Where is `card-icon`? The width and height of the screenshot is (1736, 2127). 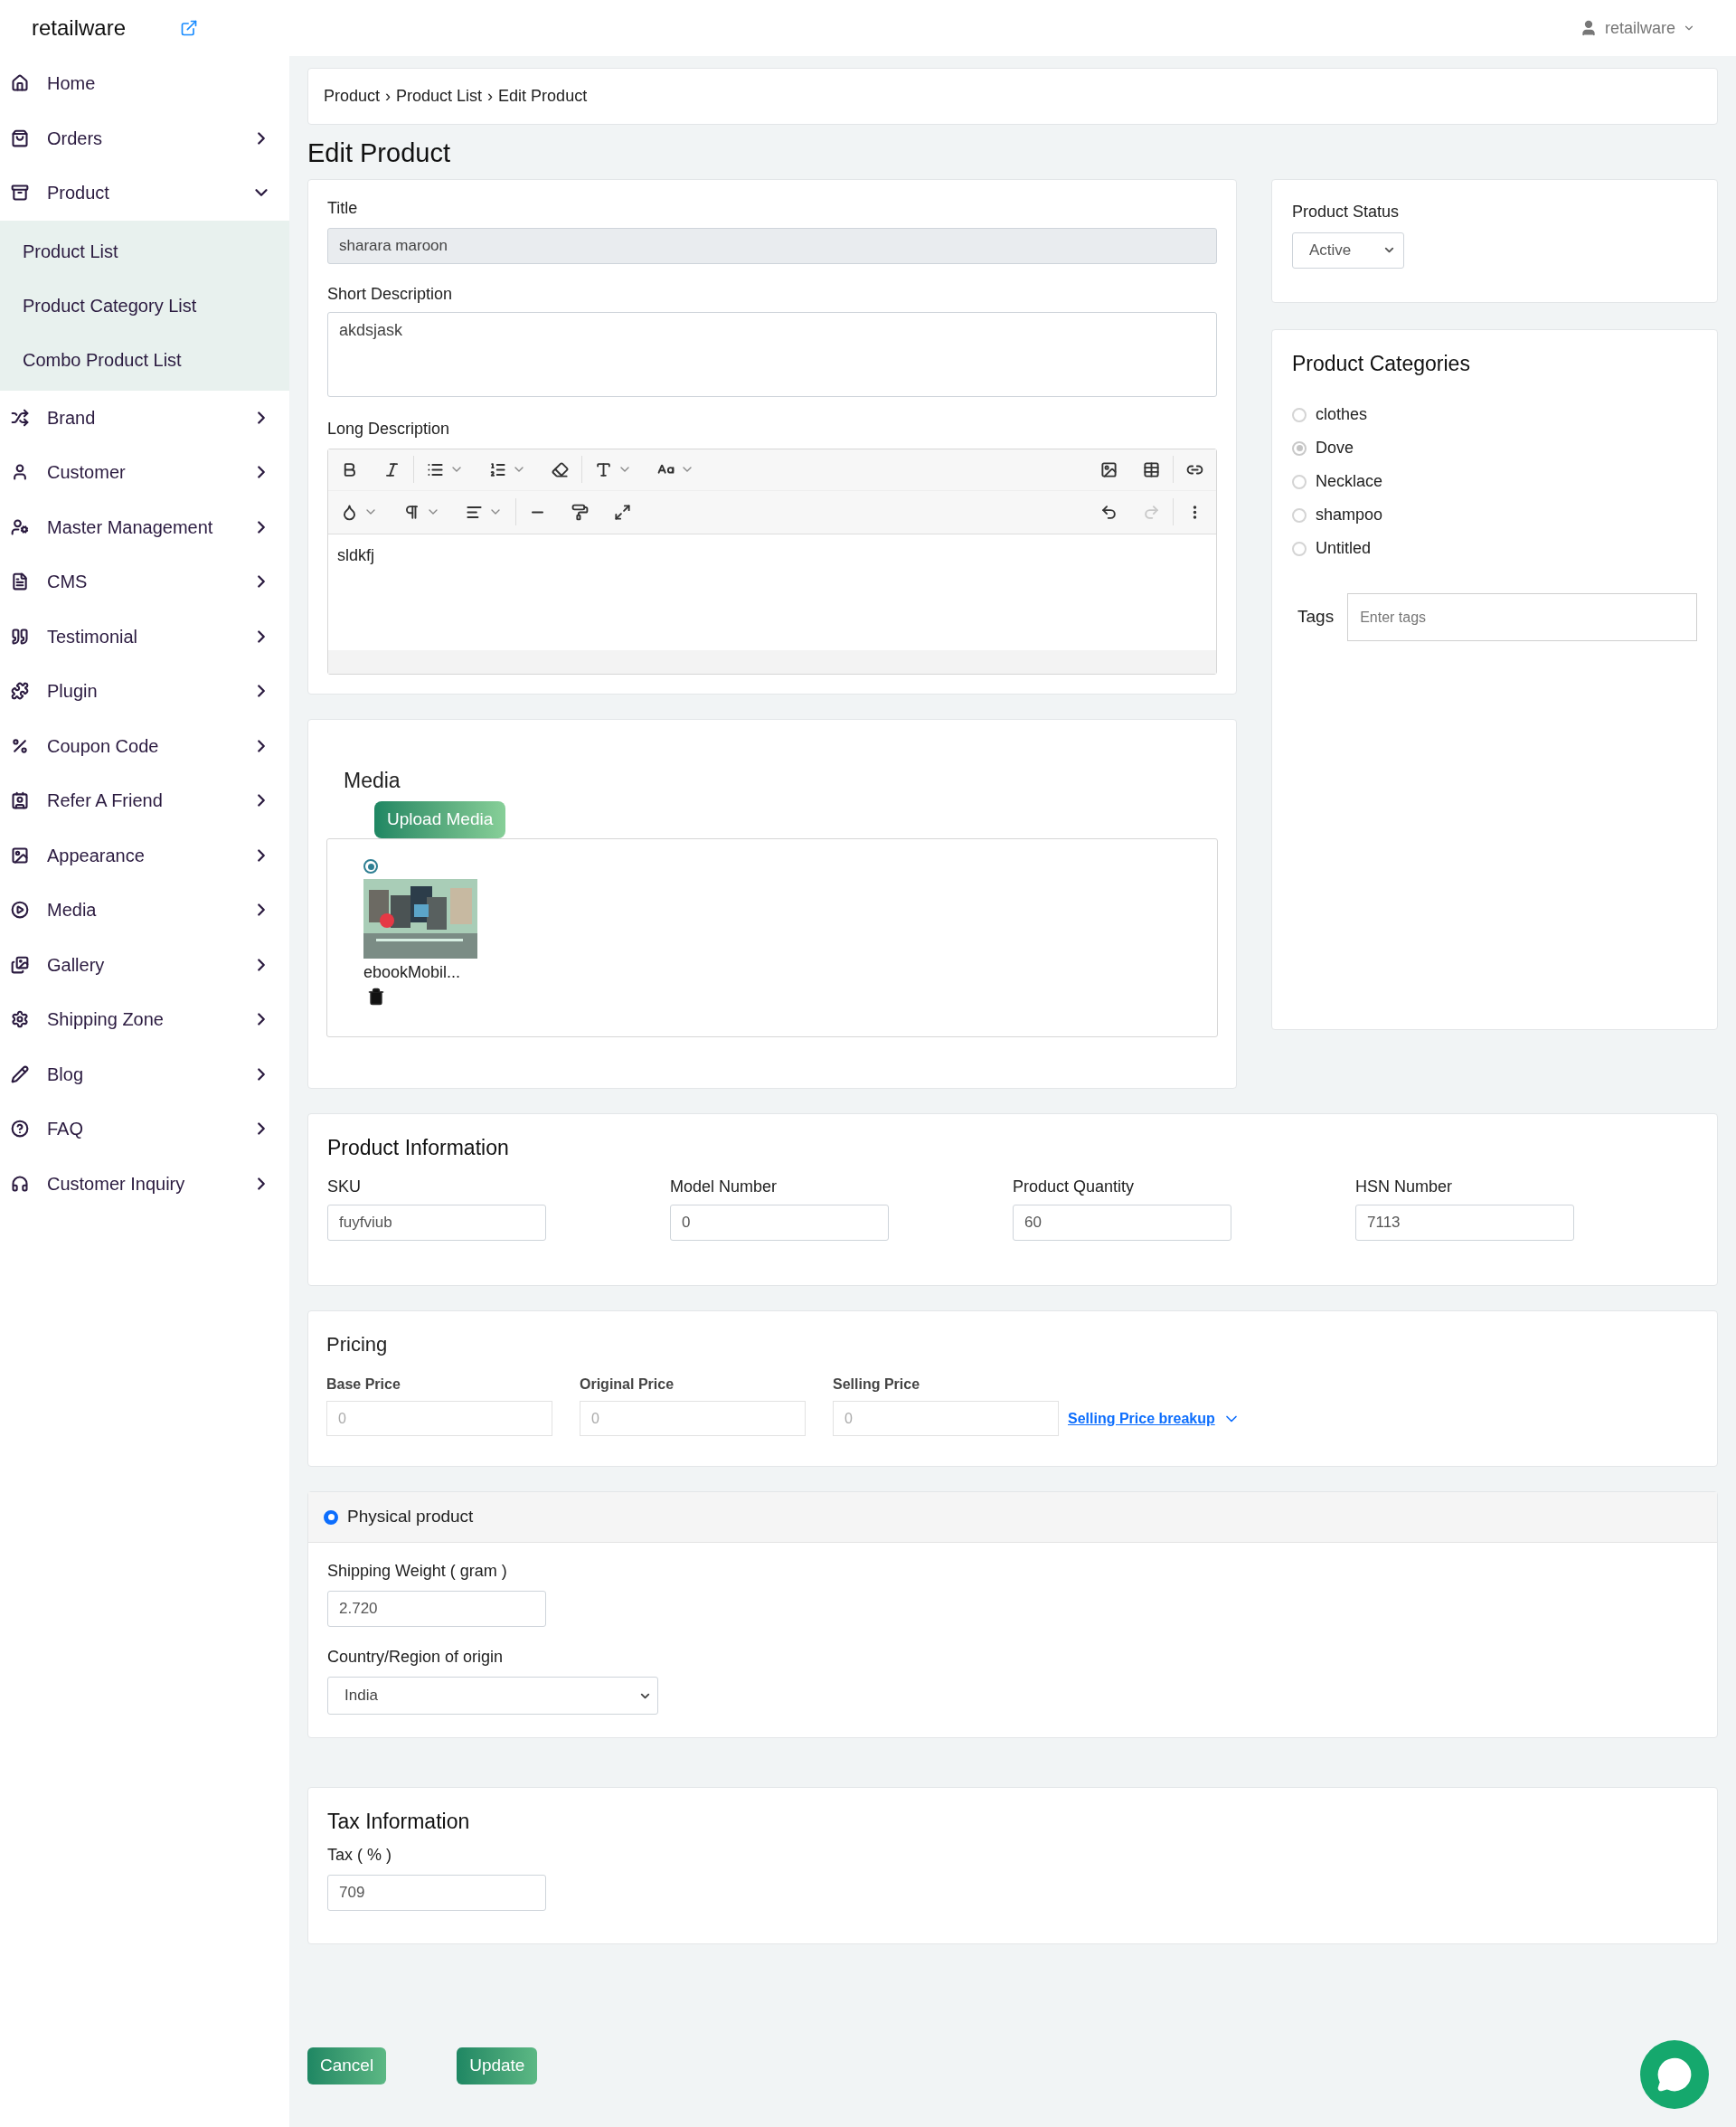 card-icon is located at coordinates (20, 800).